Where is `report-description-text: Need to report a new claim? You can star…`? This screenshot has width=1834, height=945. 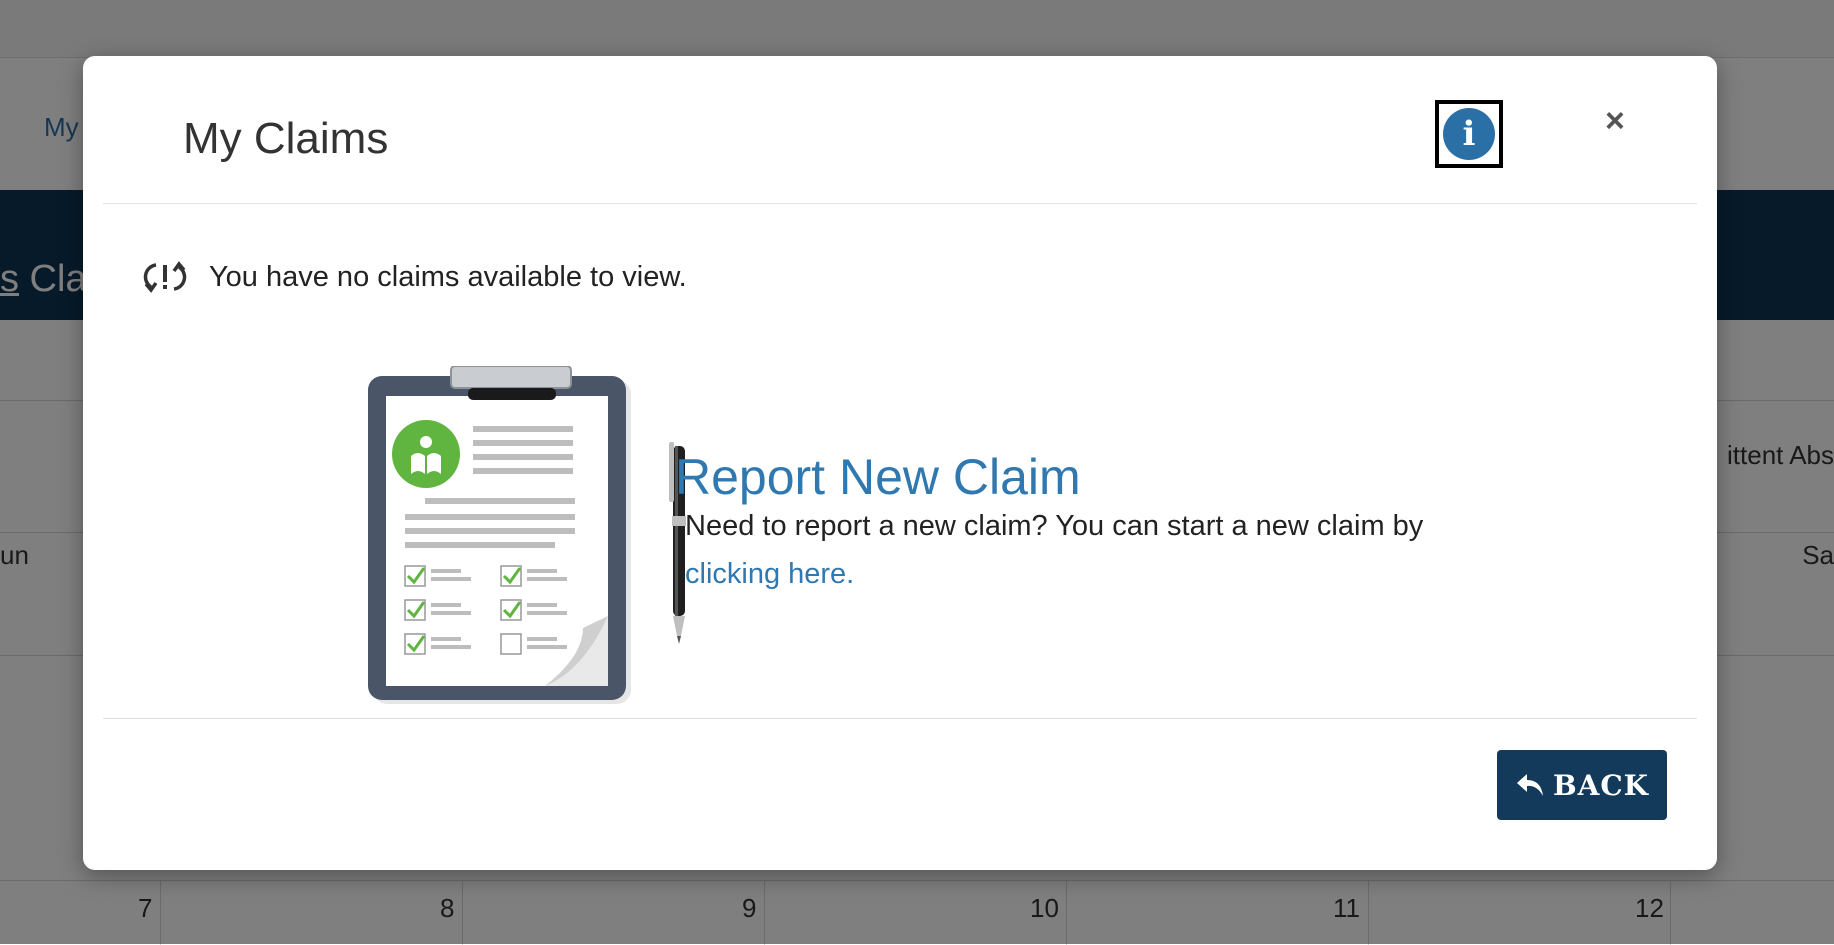
report-description-text: Need to report a new claim? You can star… is located at coordinates (1054, 526).